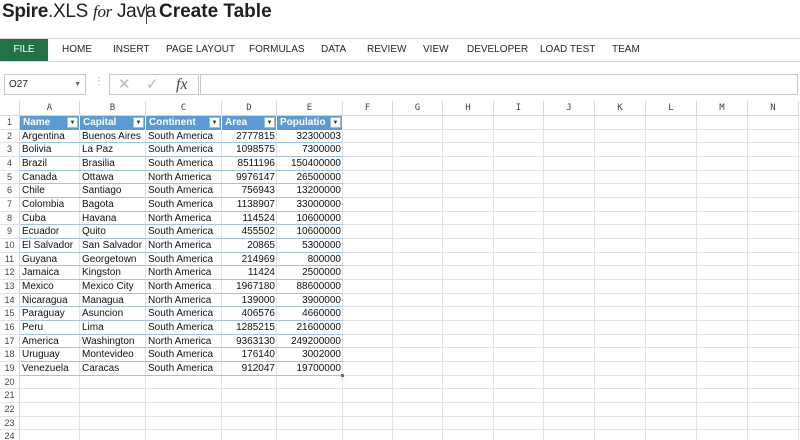  I want to click on row-header-4: 4, so click(10, 164).